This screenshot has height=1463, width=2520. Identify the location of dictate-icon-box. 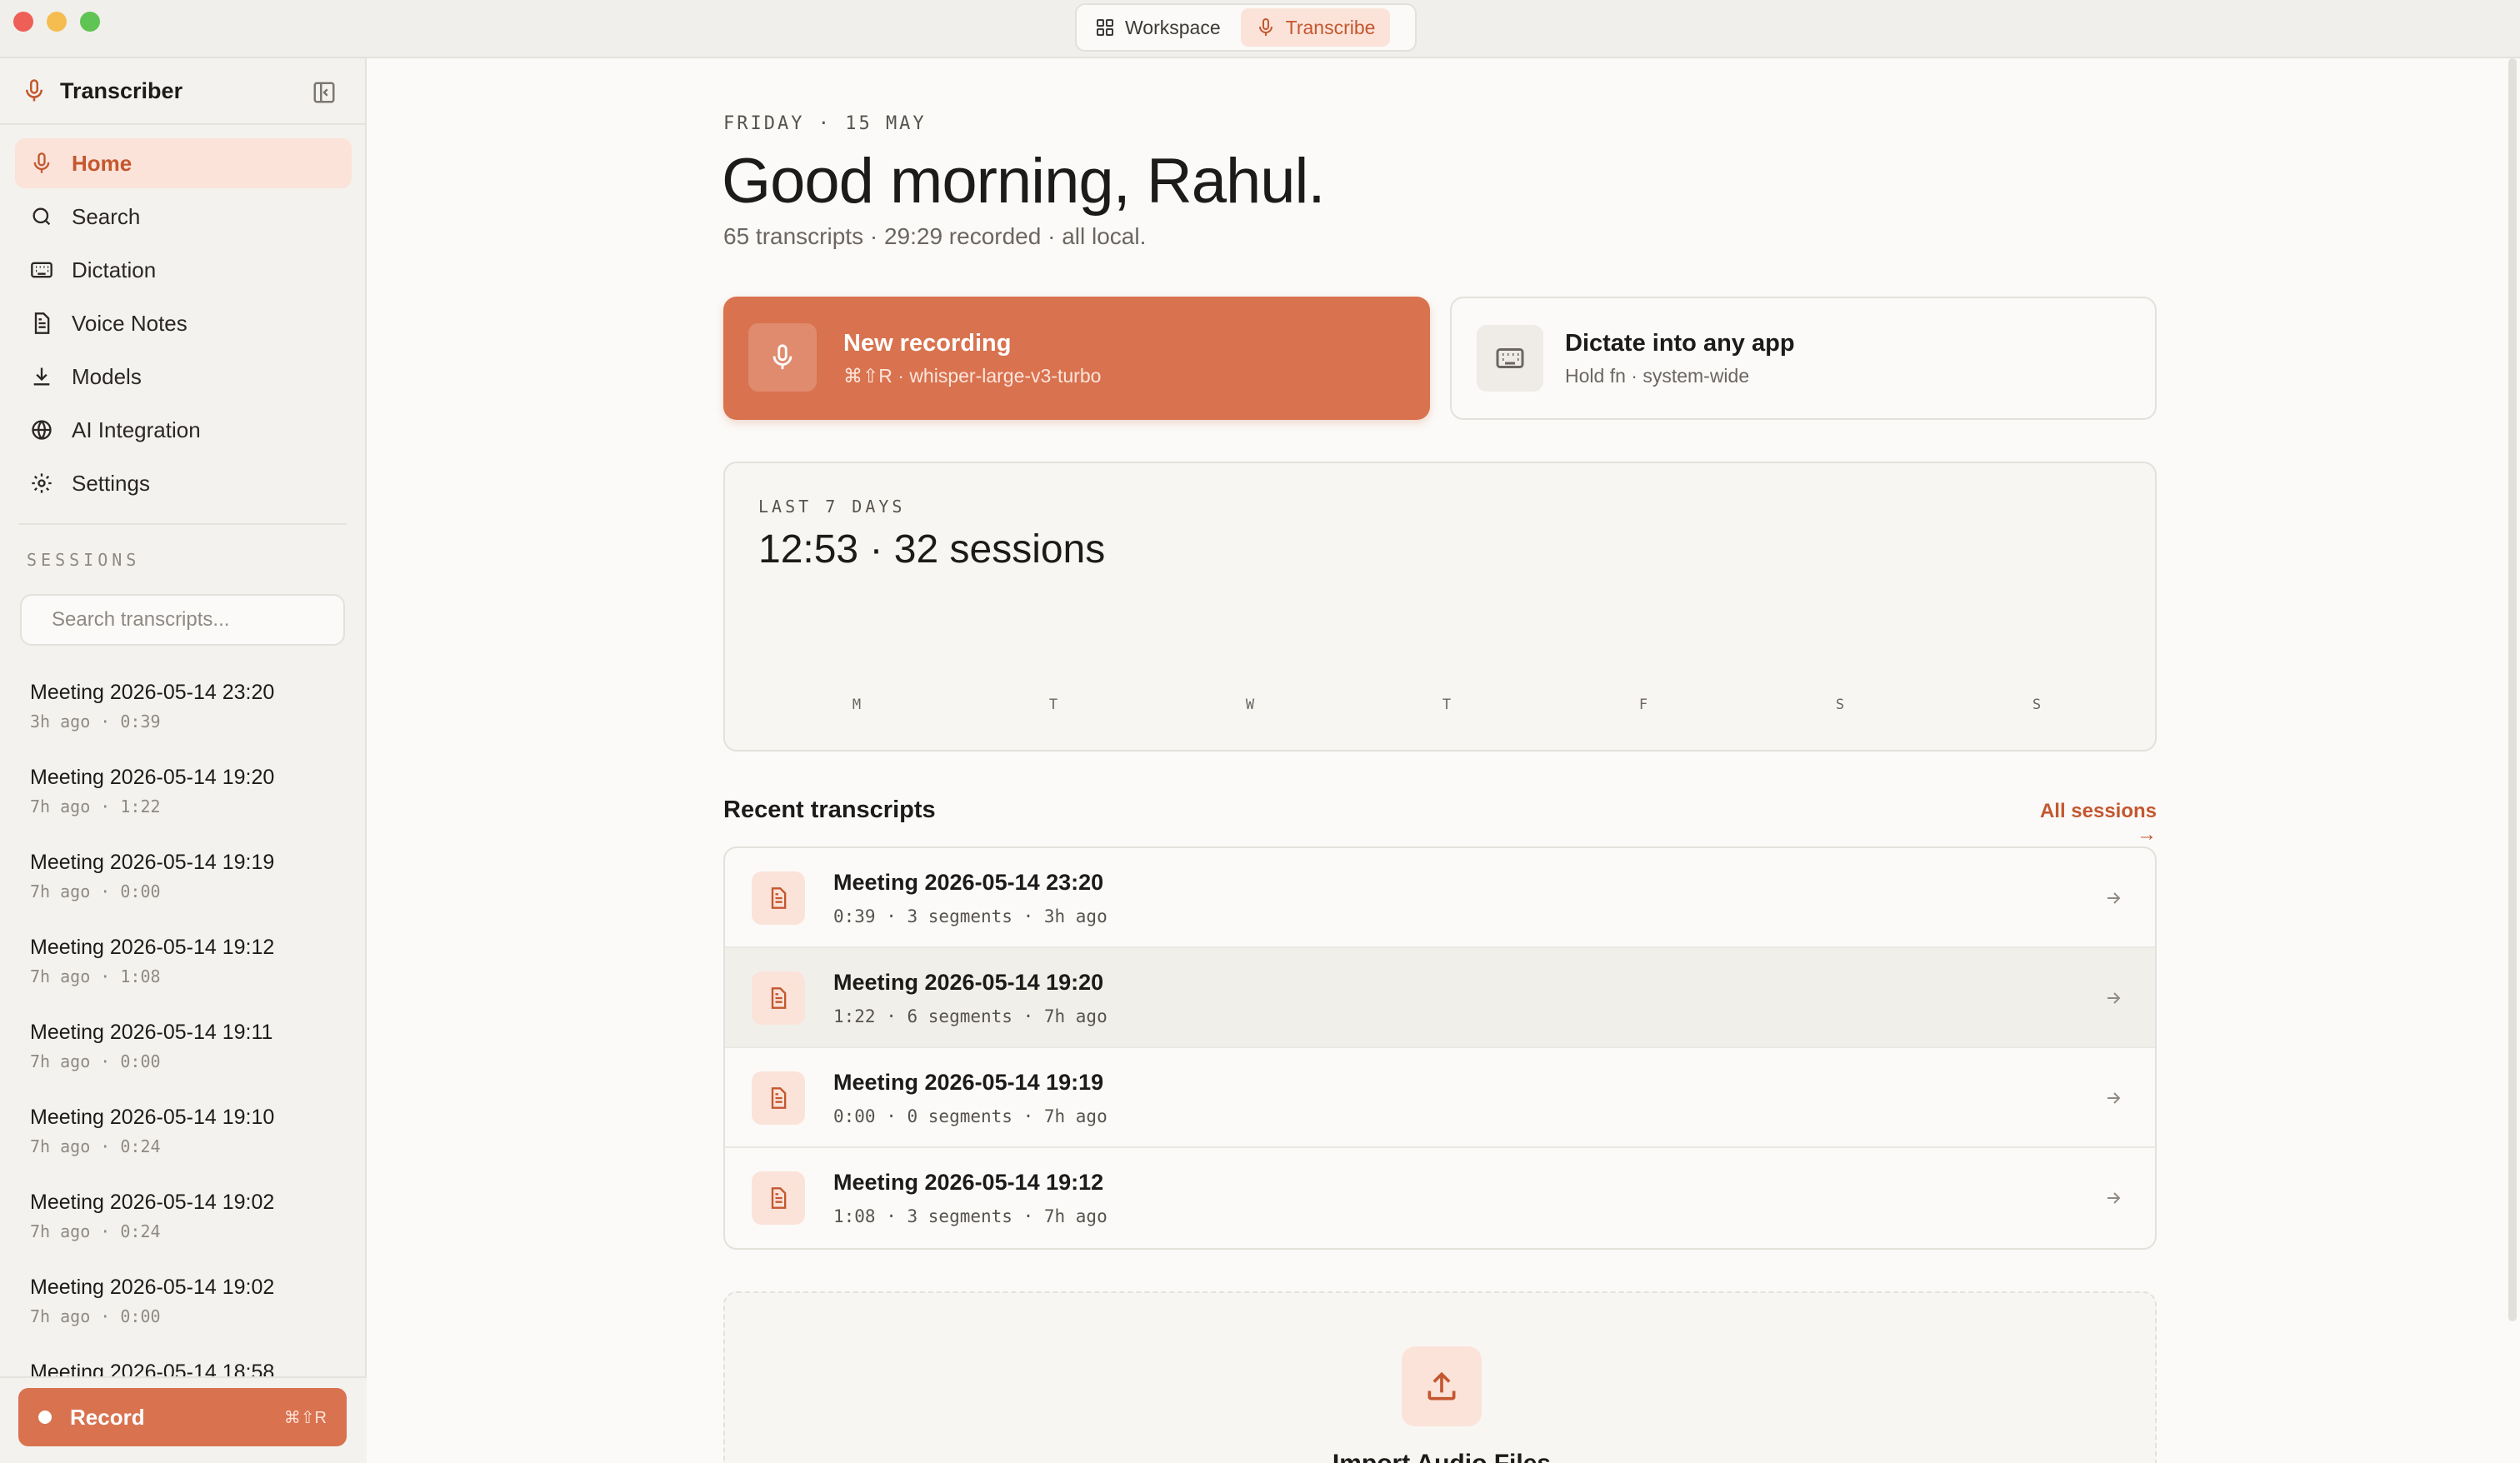
(1510, 358).